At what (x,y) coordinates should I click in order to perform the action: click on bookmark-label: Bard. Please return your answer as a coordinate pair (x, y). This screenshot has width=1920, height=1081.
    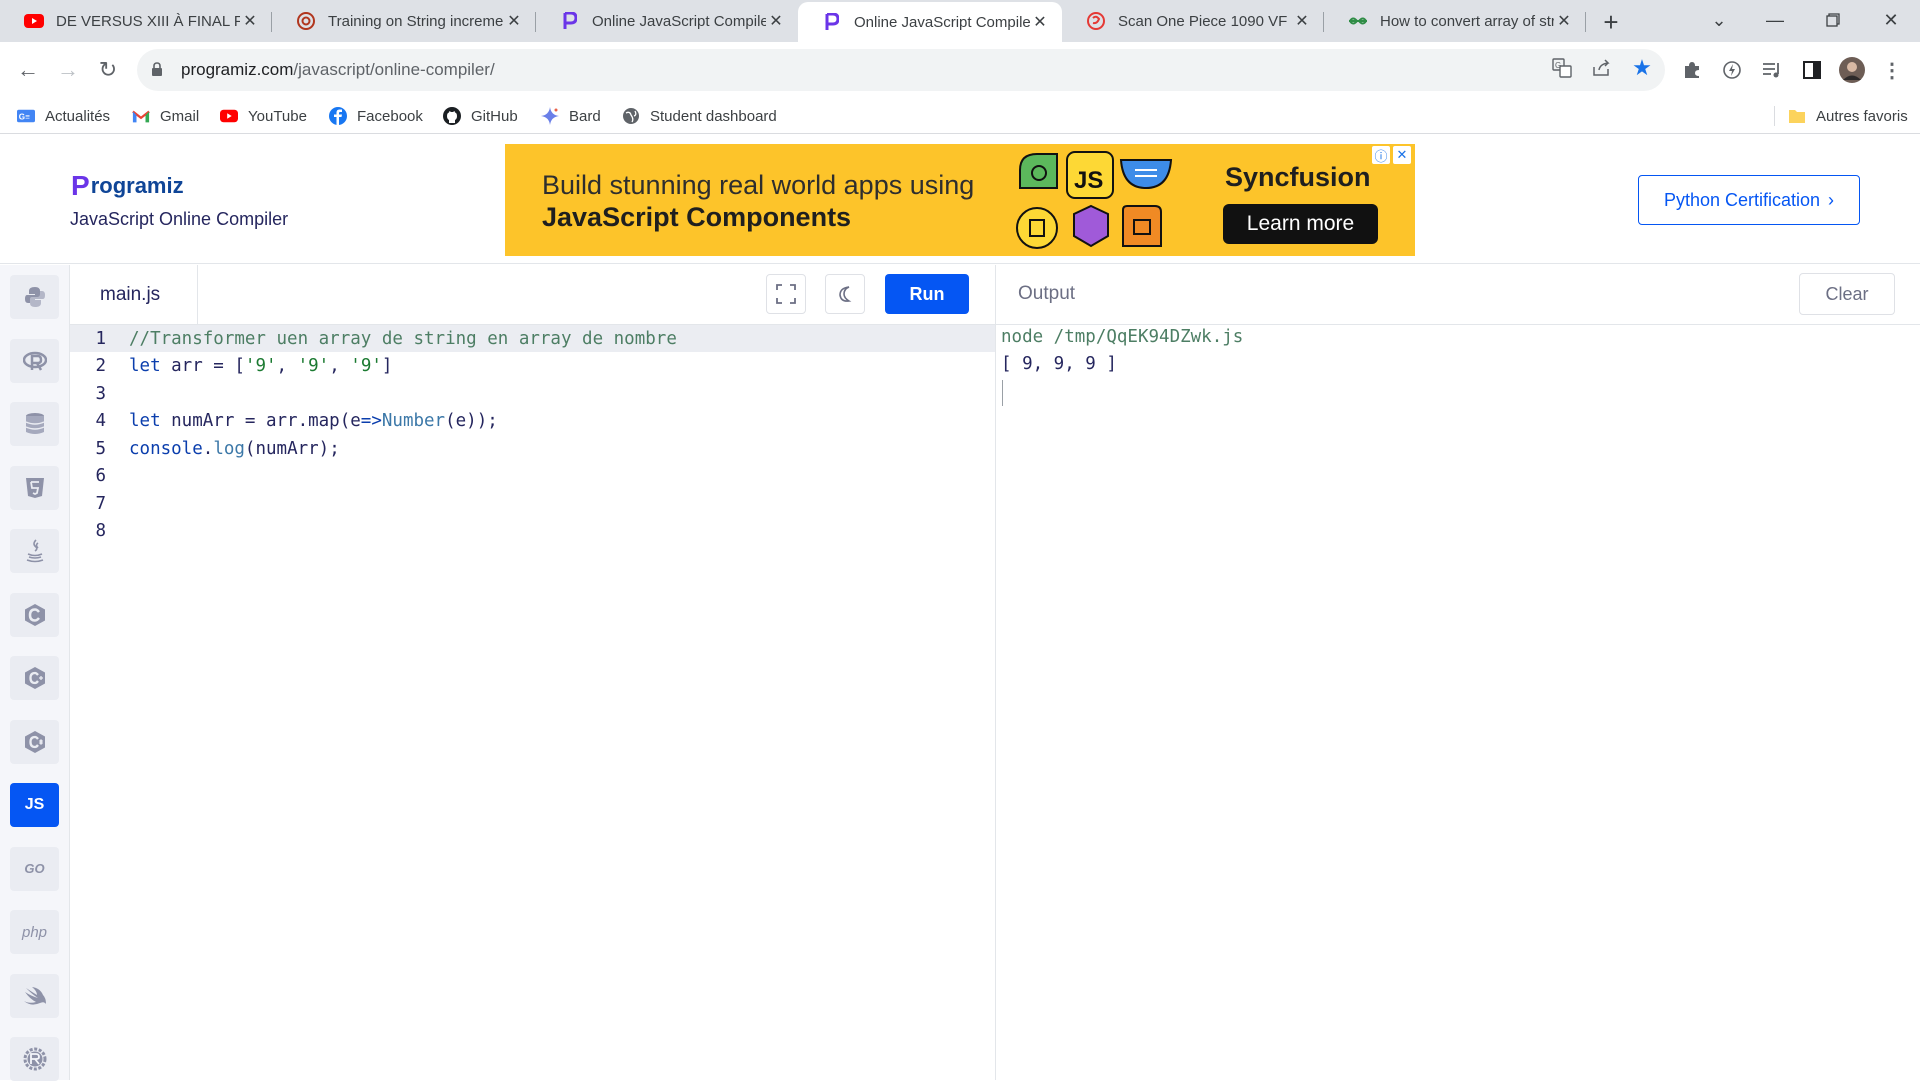
    Looking at the image, I should click on (585, 116).